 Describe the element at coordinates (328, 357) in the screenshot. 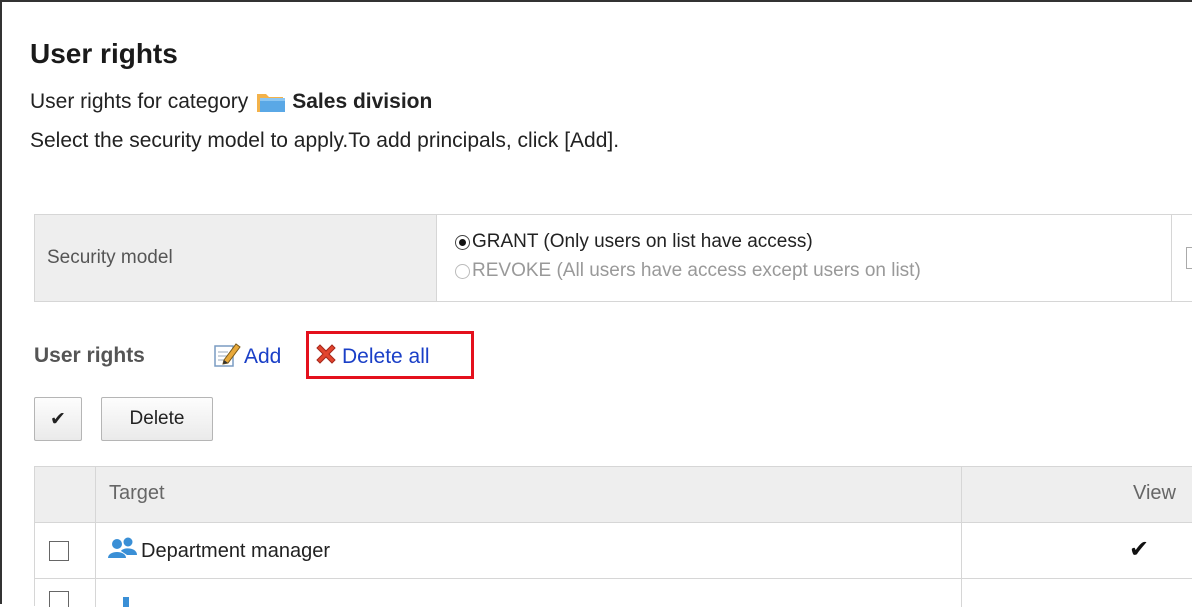

I see `delete-x-icon` at that location.